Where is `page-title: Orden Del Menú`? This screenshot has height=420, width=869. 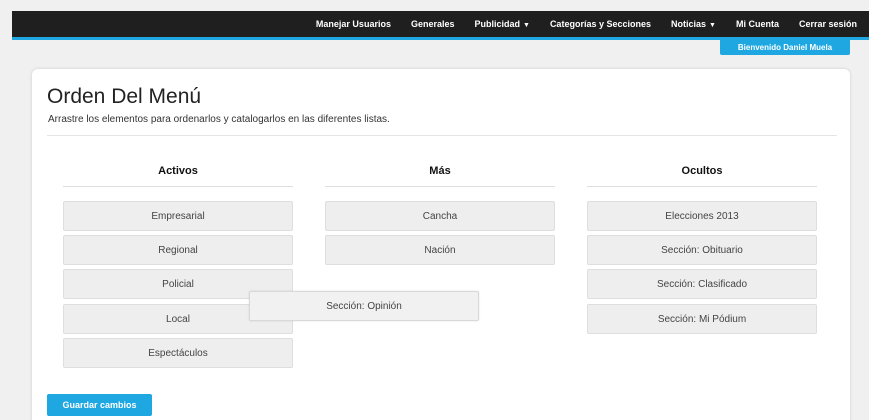
page-title: Orden Del Menú is located at coordinates (124, 96).